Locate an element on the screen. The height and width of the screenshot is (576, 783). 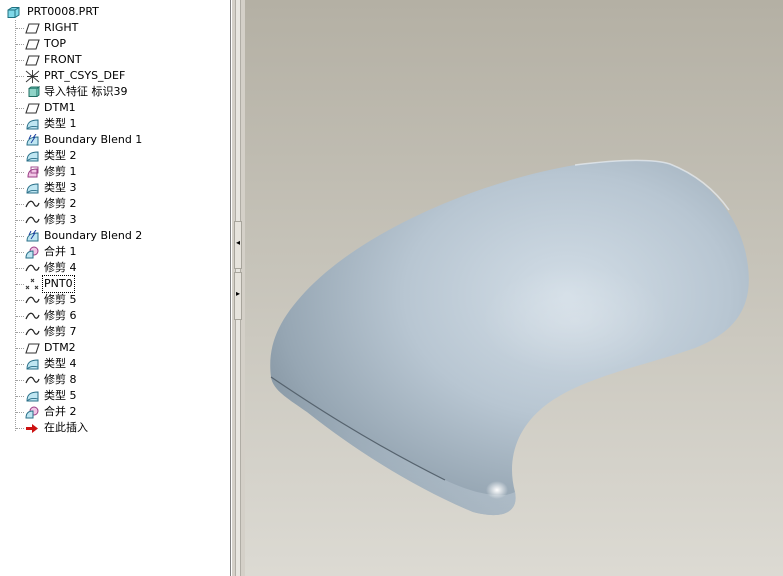
tree-item: TOP is located at coordinates (71, 44).